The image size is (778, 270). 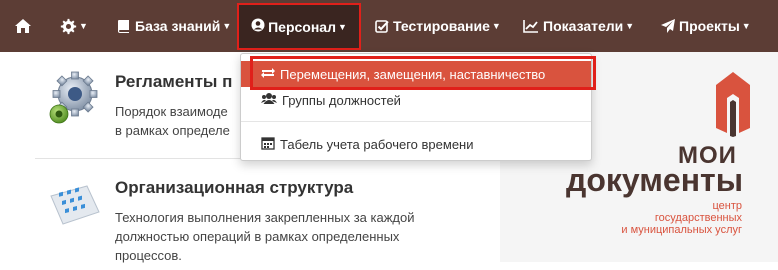 What do you see at coordinates (377, 144) in the screenshot?
I see `menu-item-label: Табель учета рабочего времени` at bounding box center [377, 144].